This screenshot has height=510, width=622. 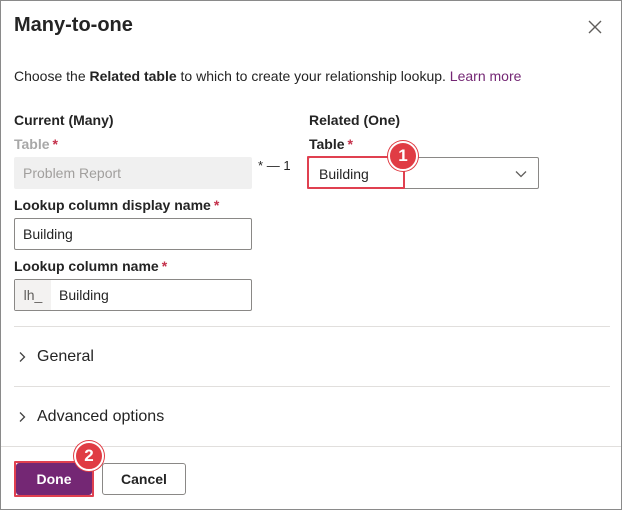 I want to click on column-name-label: Lookup column name *, so click(x=90, y=266).